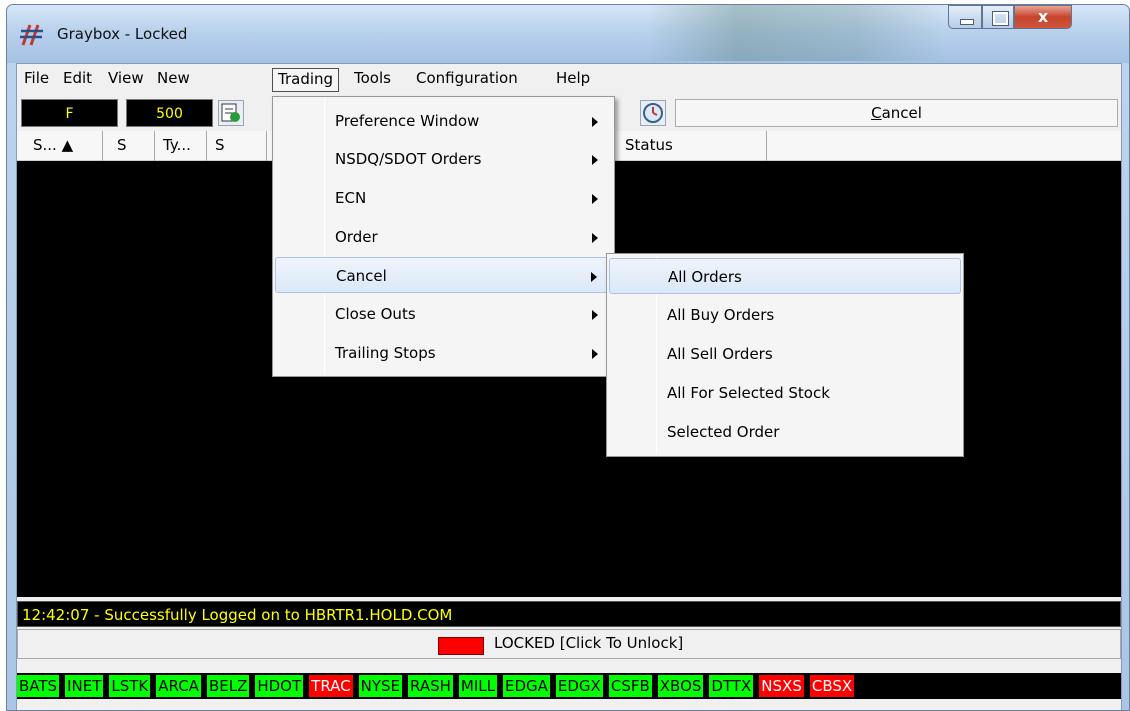  Describe the element at coordinates (231, 113) in the screenshot. I see `order-entry-icon` at that location.